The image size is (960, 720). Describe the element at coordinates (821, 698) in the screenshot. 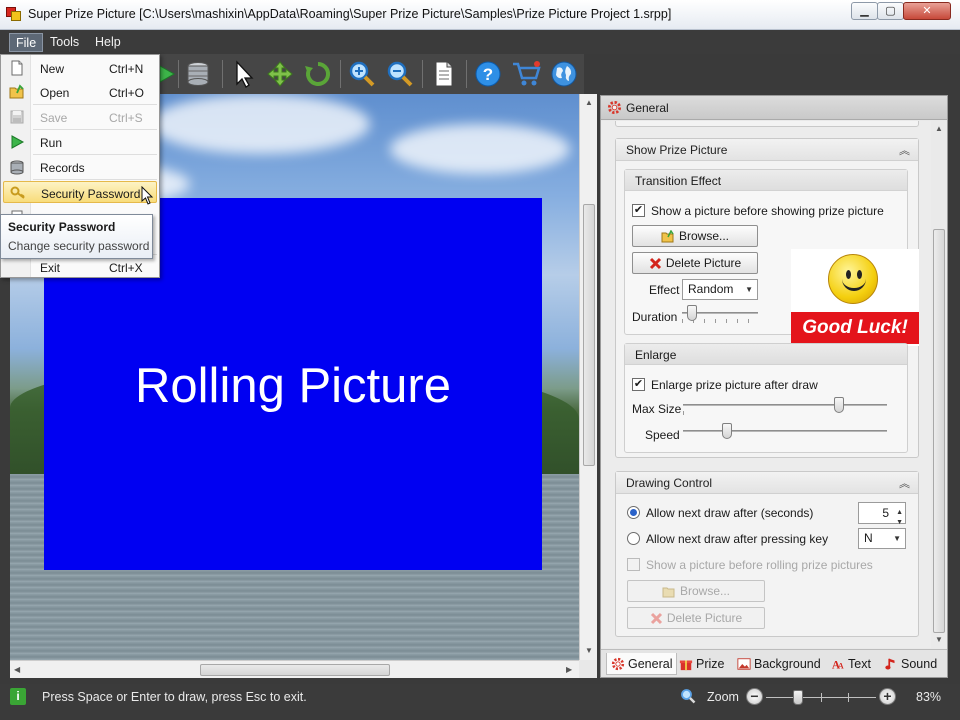

I see `zoom-slider` at that location.